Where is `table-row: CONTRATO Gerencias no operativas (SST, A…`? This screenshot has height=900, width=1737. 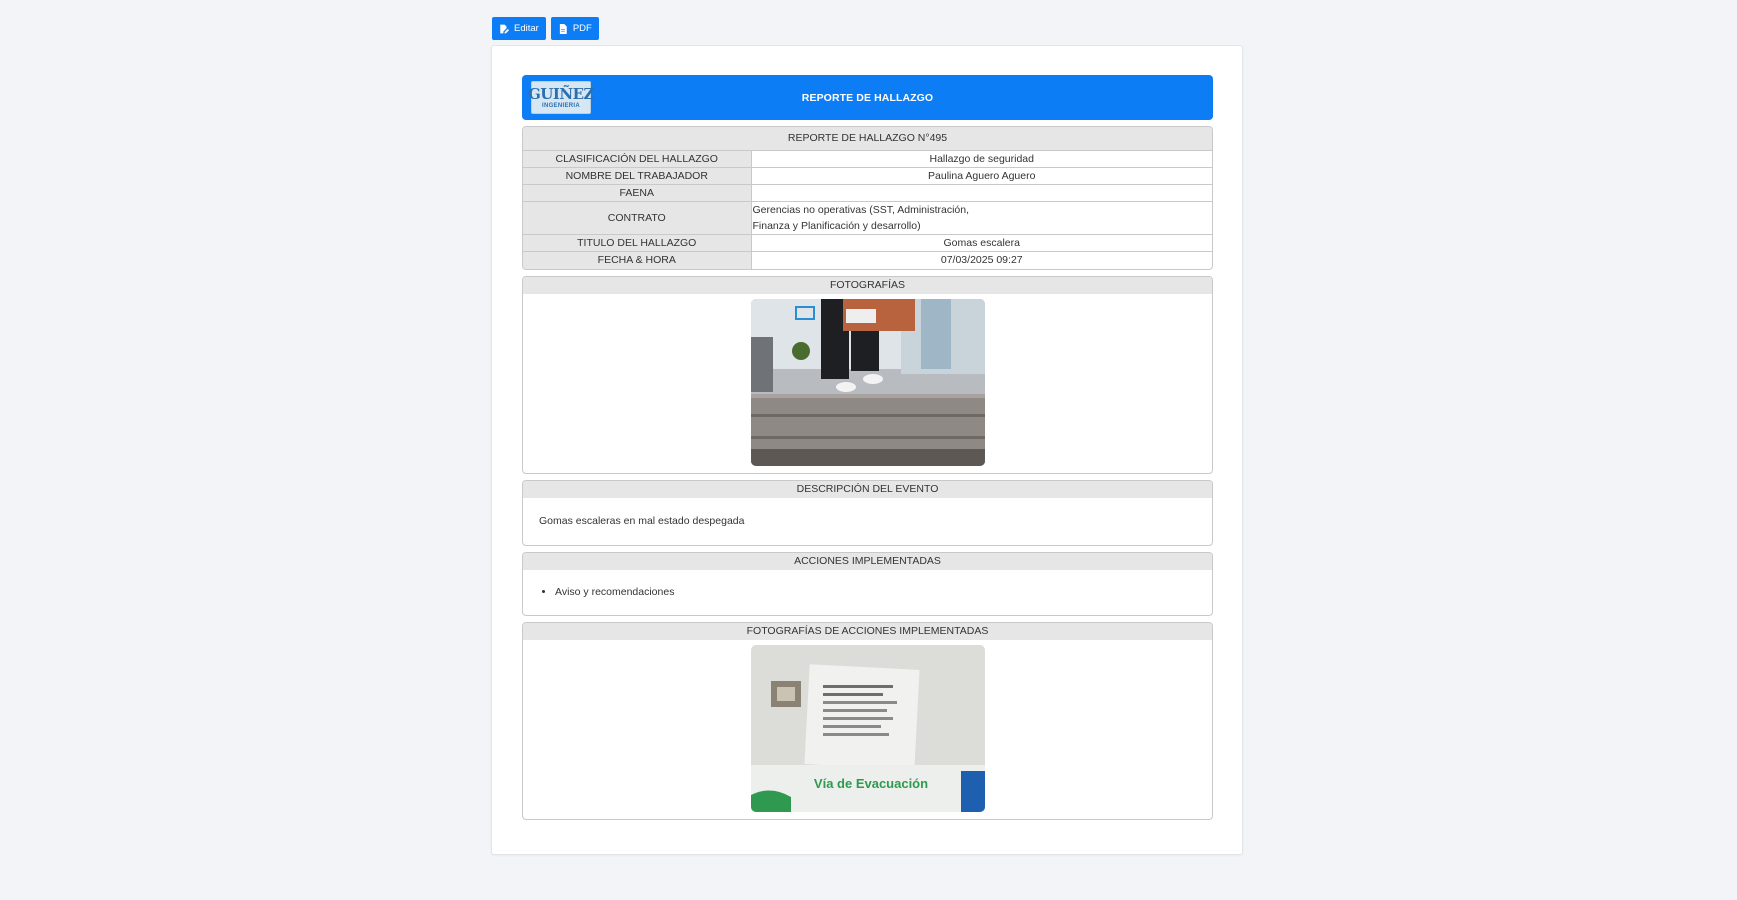 table-row: CONTRATO Gerencias no operativas (SST, A… is located at coordinates (867, 218).